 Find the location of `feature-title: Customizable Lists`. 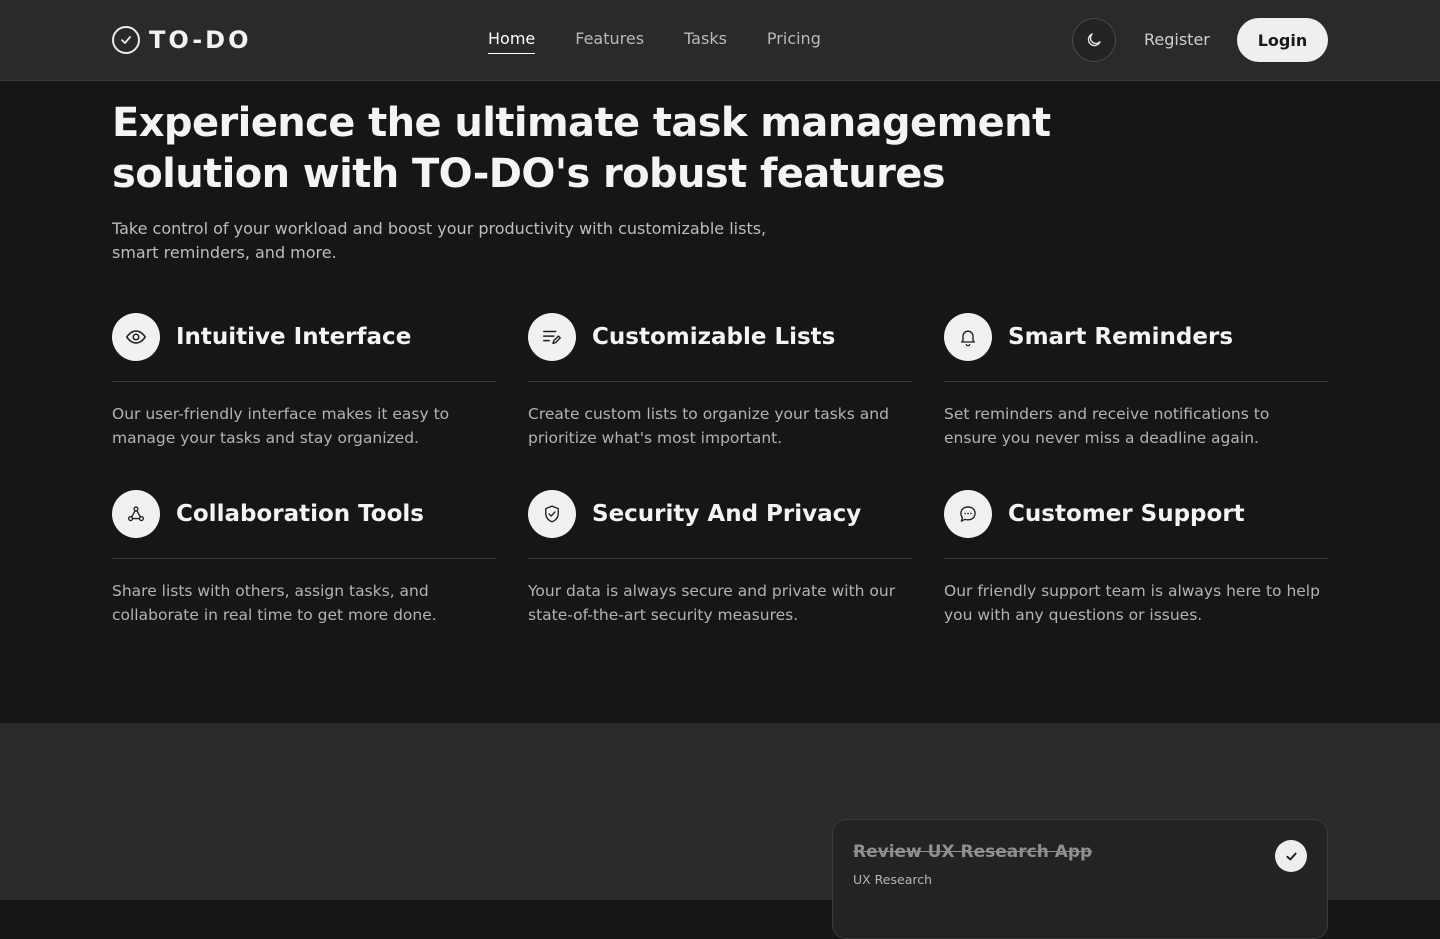

feature-title: Customizable Lists is located at coordinates (714, 337).